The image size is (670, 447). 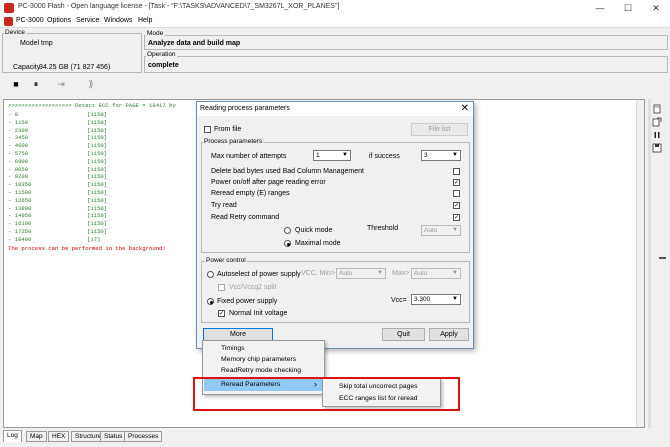 I want to click on minimize-button: —, so click(x=600, y=8).